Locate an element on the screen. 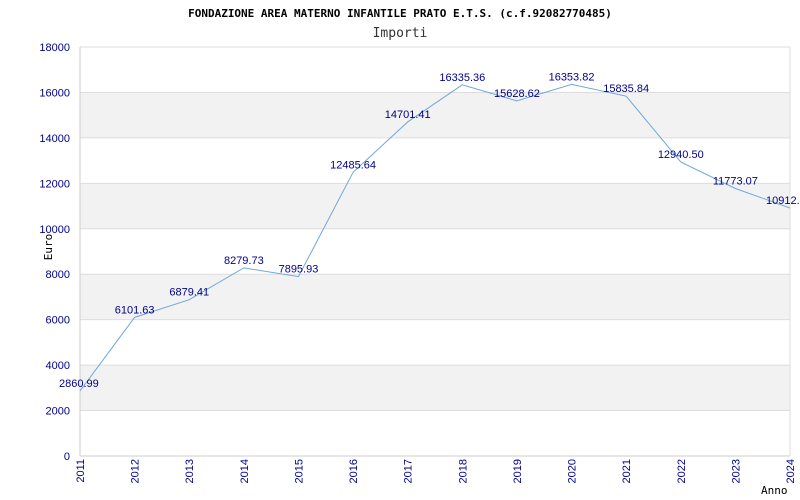 The height and width of the screenshot is (500, 800). x-tick-label: 2012 is located at coordinates (136, 471).